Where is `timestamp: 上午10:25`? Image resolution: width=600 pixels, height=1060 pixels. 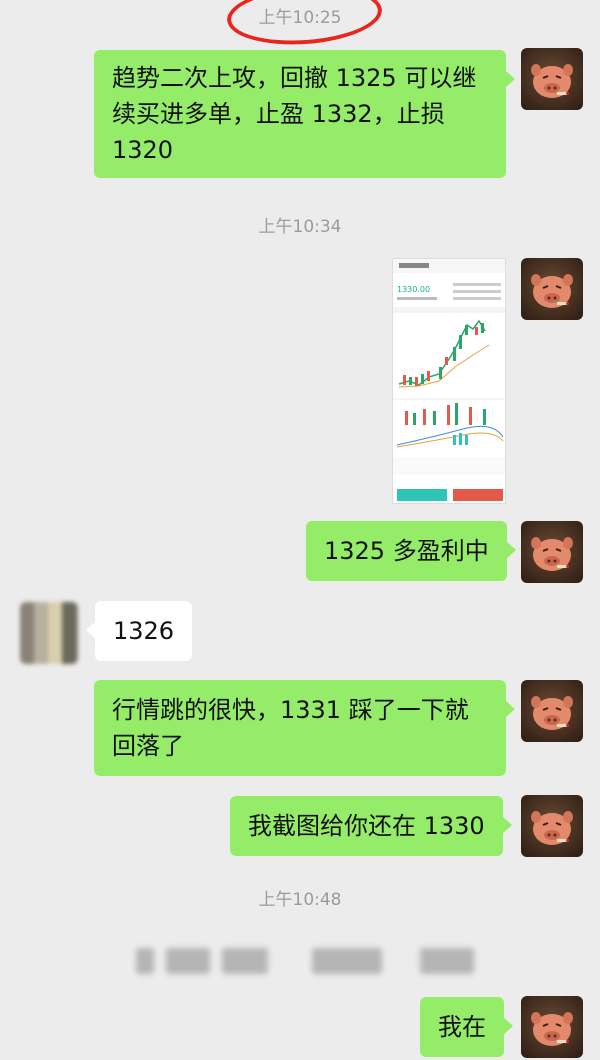 timestamp: 上午10:25 is located at coordinates (300, 18).